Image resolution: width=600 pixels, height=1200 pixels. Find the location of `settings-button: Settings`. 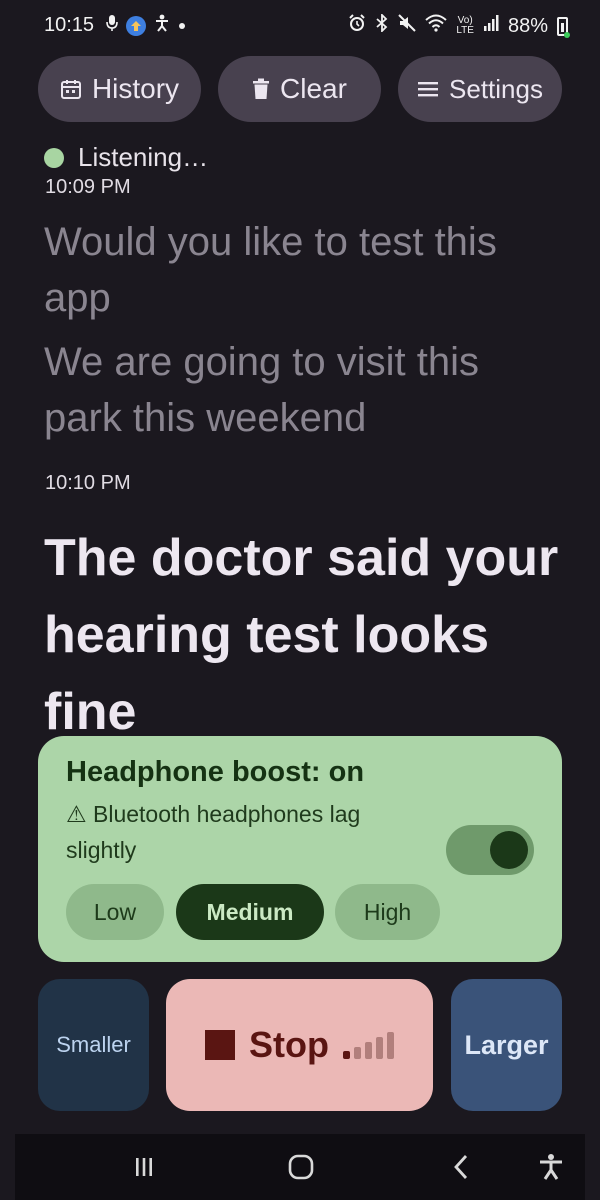

settings-button: Settings is located at coordinates (480, 89).